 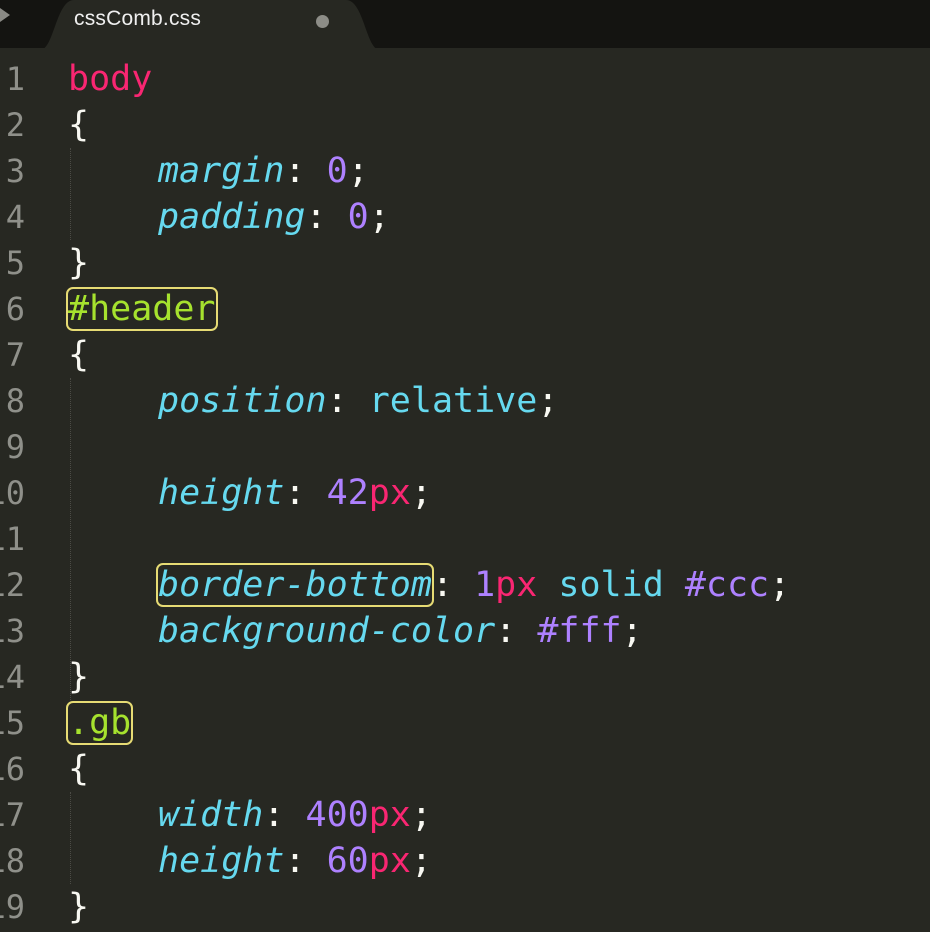 I want to click on code-line: body, so click(x=110, y=79).